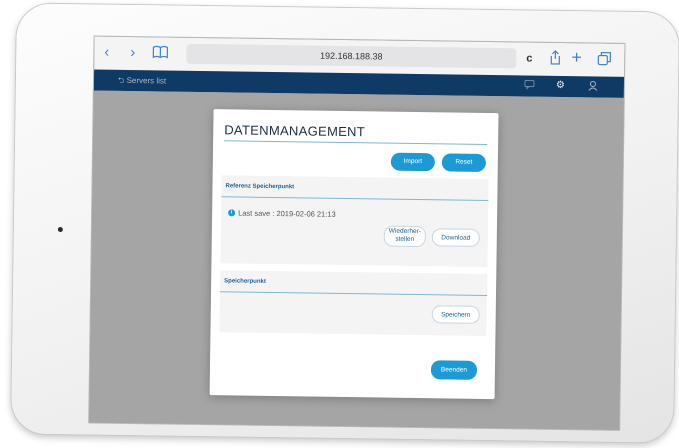 The image size is (679, 448). What do you see at coordinates (260, 187) in the screenshot?
I see `reference-heading: Referenz Speicherpunkt` at bounding box center [260, 187].